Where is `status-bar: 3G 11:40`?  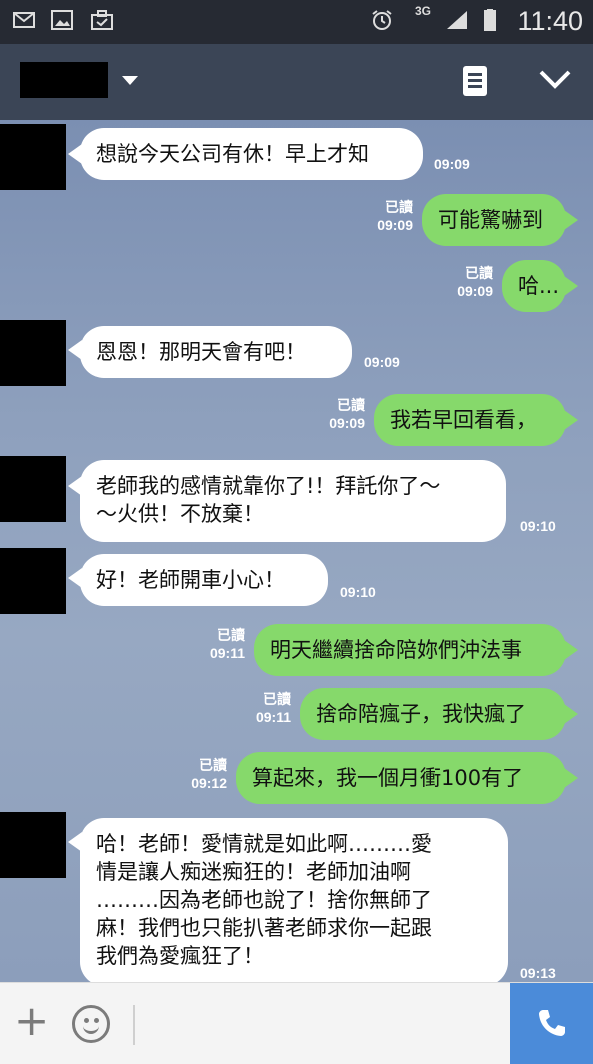
status-bar: 3G 11:40 is located at coordinates (296, 22).